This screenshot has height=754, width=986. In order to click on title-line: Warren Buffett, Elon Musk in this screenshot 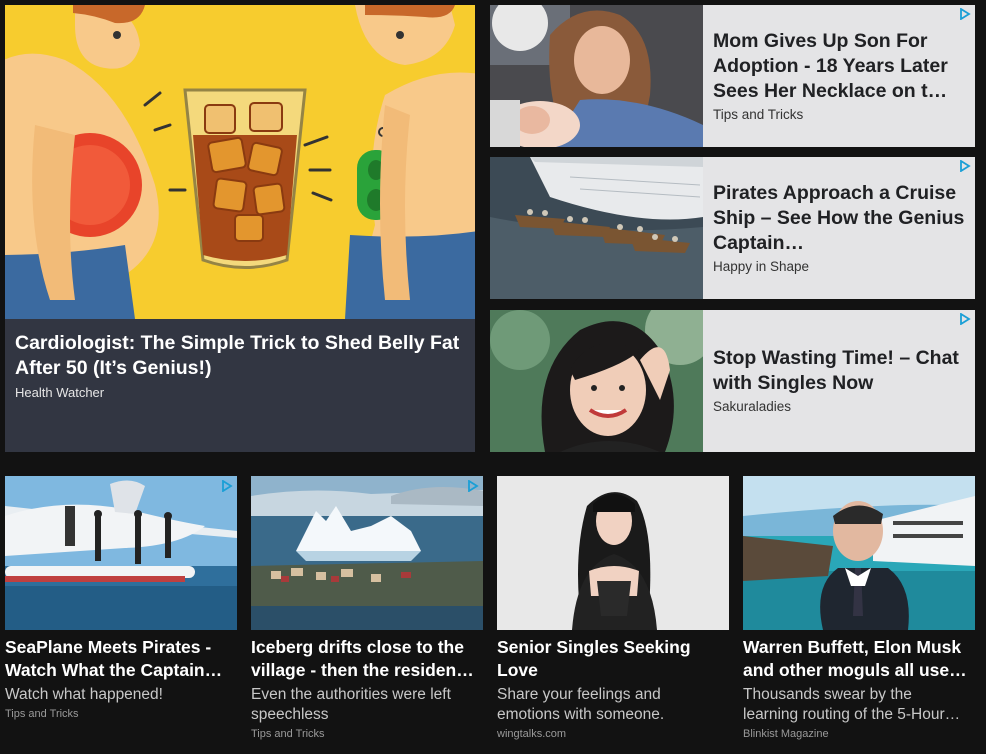, I will do `click(859, 647)`.